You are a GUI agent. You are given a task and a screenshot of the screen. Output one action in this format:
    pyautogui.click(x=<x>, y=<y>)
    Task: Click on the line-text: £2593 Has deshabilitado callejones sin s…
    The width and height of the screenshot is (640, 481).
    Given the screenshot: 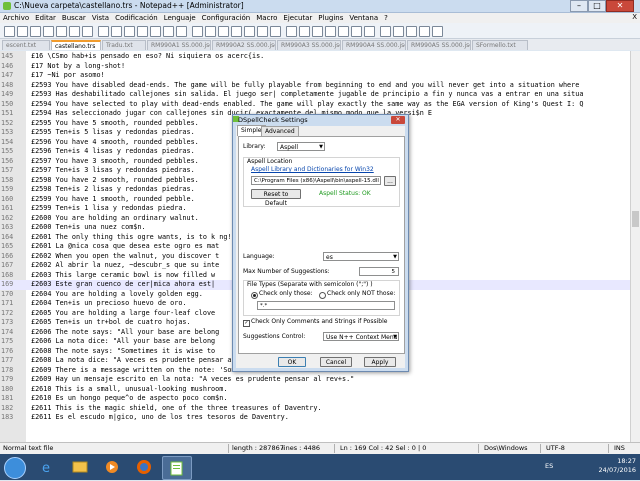 What is the action you would take?
    pyautogui.click(x=307, y=95)
    